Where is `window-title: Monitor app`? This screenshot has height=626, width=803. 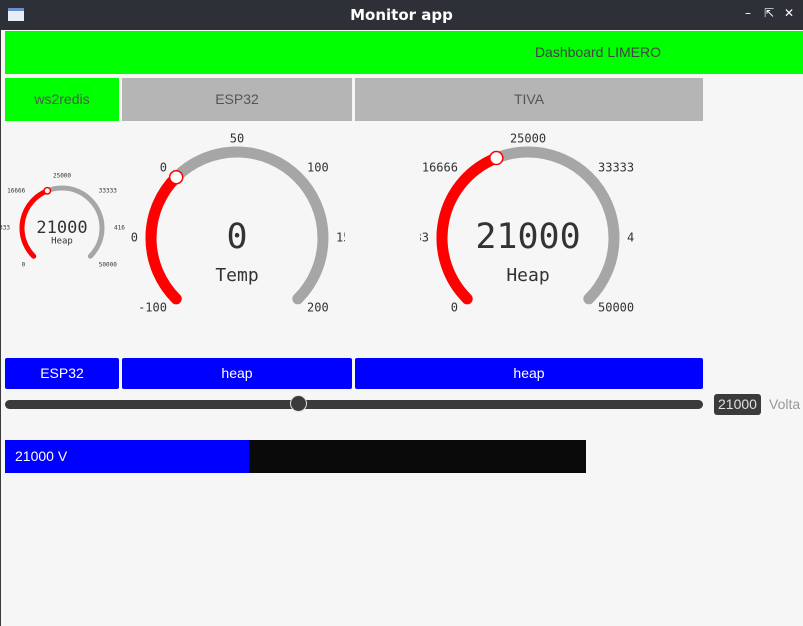
window-title: Monitor app is located at coordinates (401, 15).